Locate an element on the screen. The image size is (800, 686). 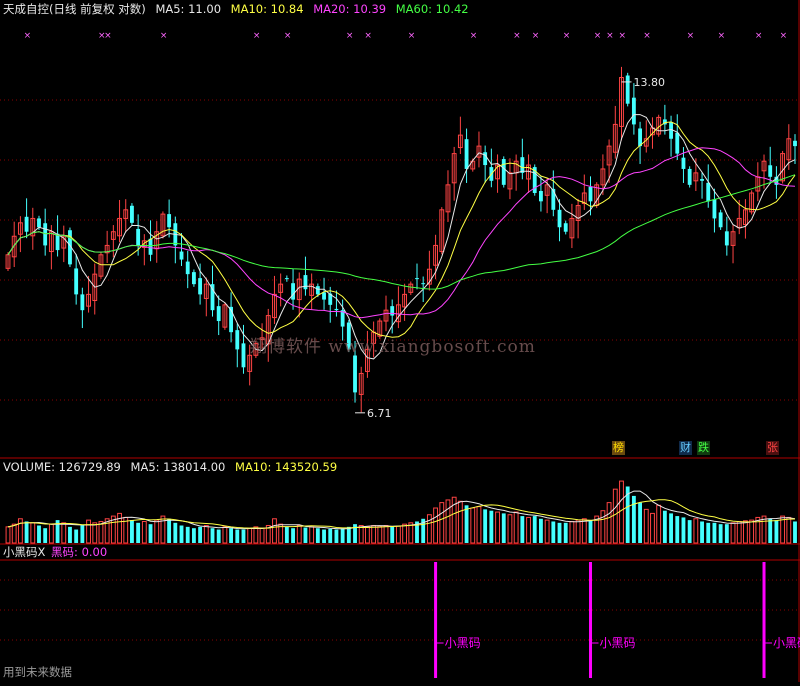
ma10-readout: MA10: 10.84 is located at coordinates (267, 9).